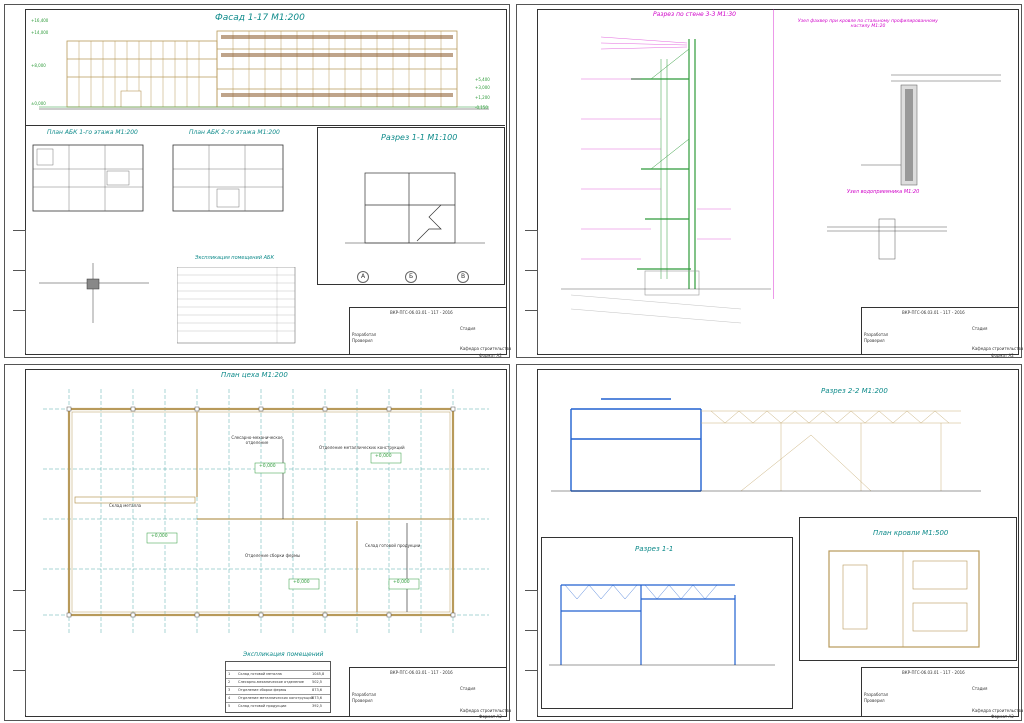 The height and width of the screenshot is (723, 1024). What do you see at coordinates (283, 654) in the screenshot?
I see `legend-title: Экспликация помещений` at bounding box center [283, 654].